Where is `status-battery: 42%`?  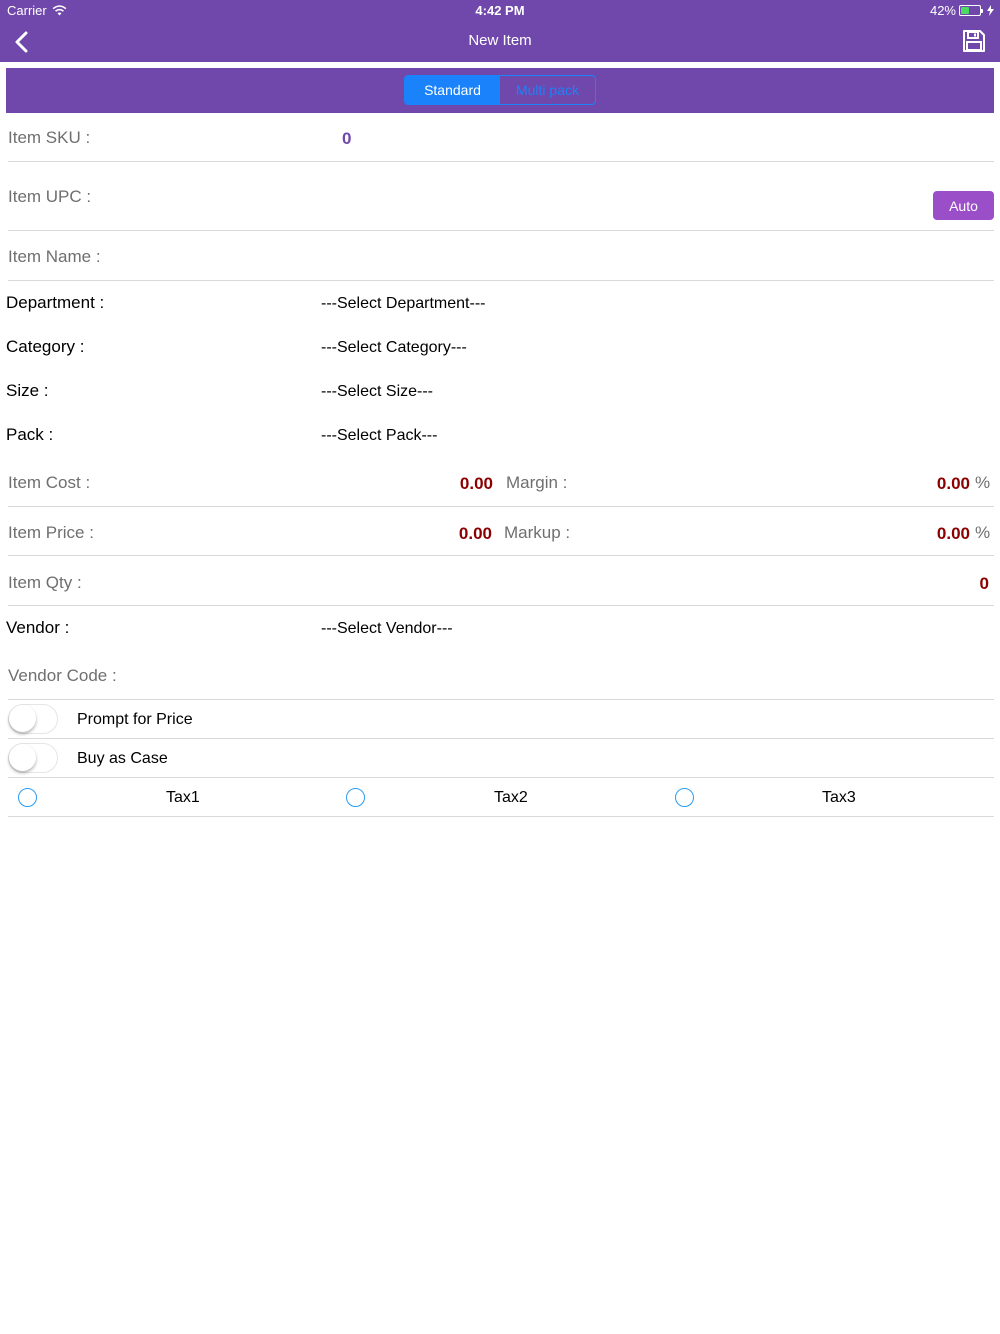 status-battery: 42% is located at coordinates (962, 10).